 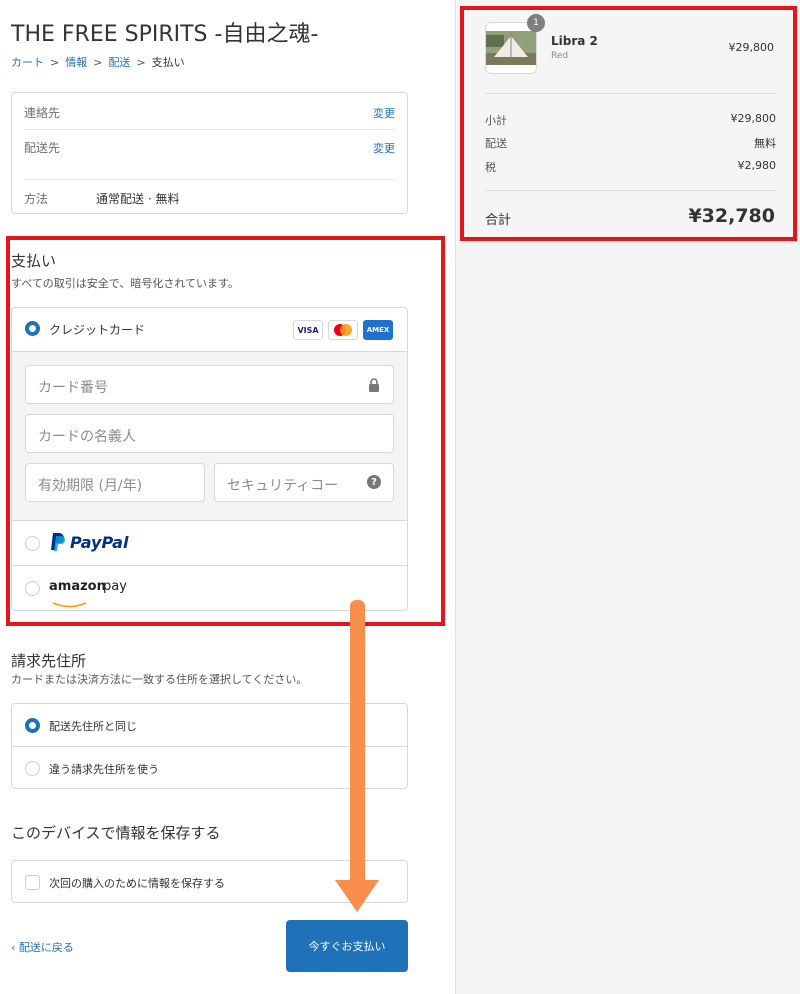 I want to click on breadcrumb: カート > 情報 > 配送 > 支払い, so click(x=98, y=62).